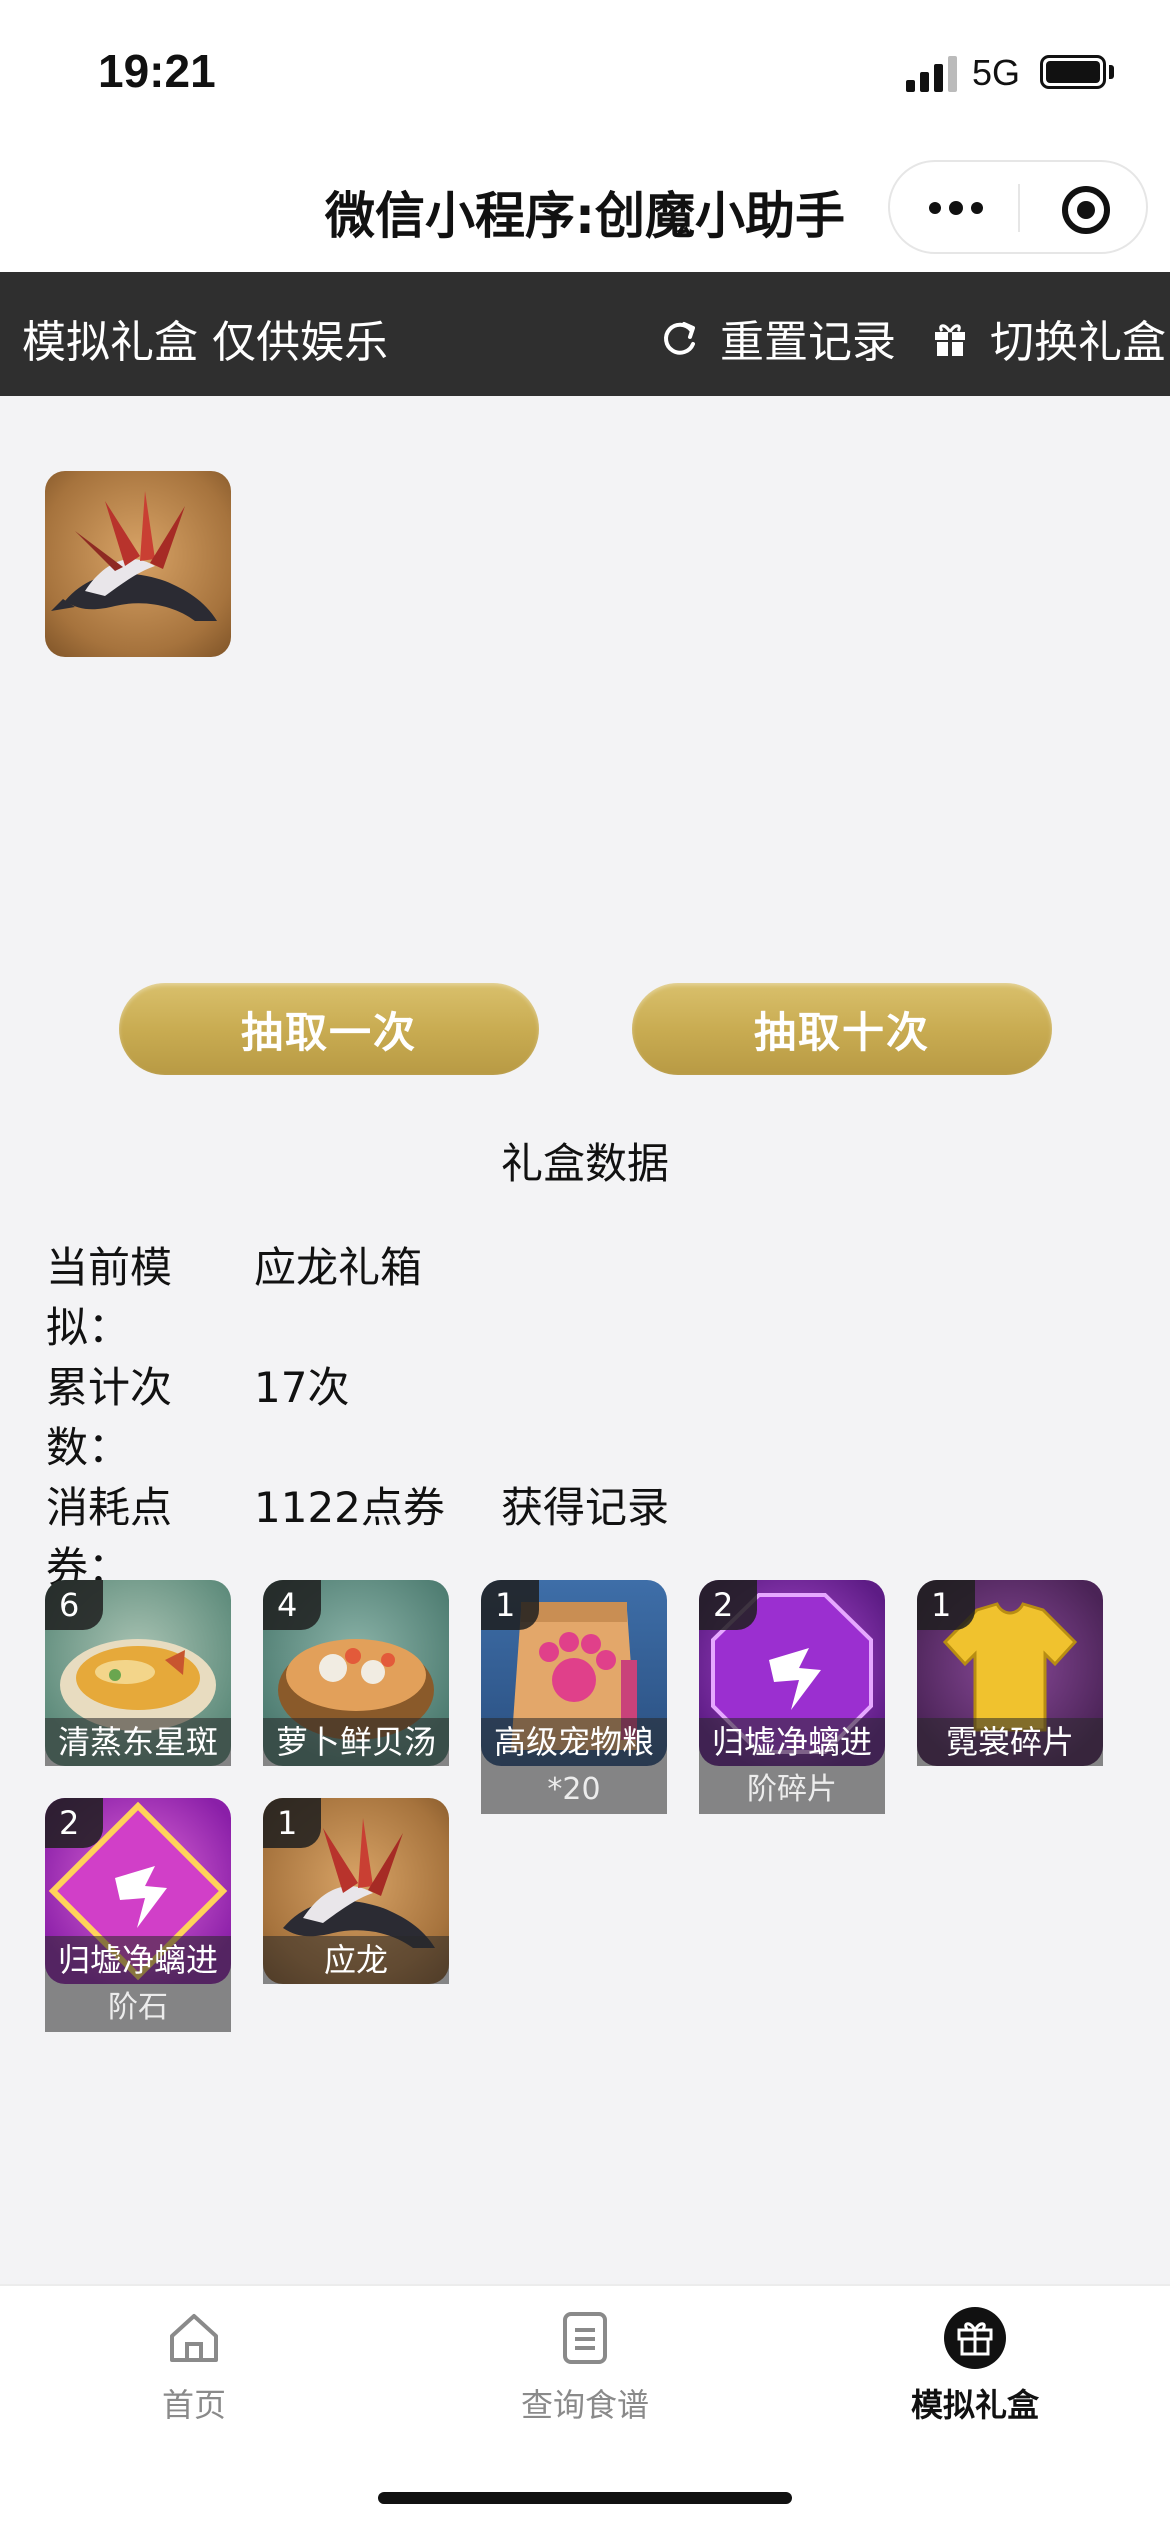 Image resolution: width=1170 pixels, height=2532 pixels. Describe the element at coordinates (138, 1984) in the screenshot. I see `record-name: 归墟净螭进 阶石` at that location.